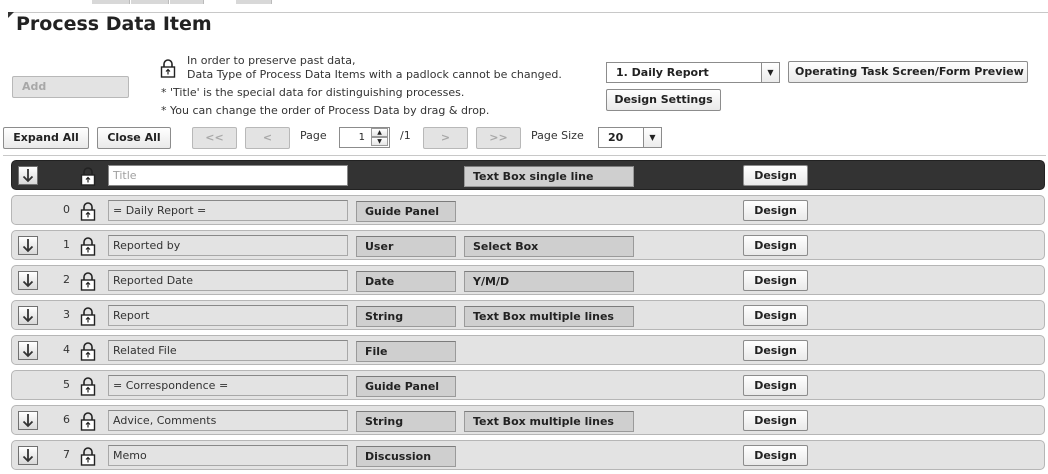  I want to click on first-page-button: <<, so click(214, 138).